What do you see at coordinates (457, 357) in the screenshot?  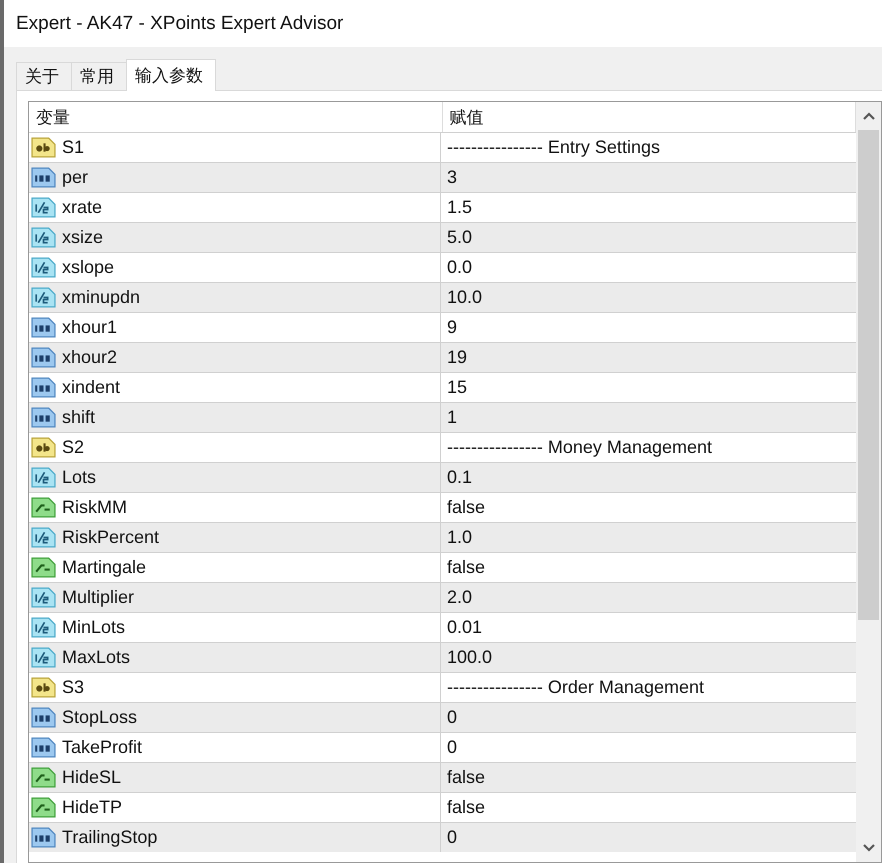 I see `parameter-value: 19` at bounding box center [457, 357].